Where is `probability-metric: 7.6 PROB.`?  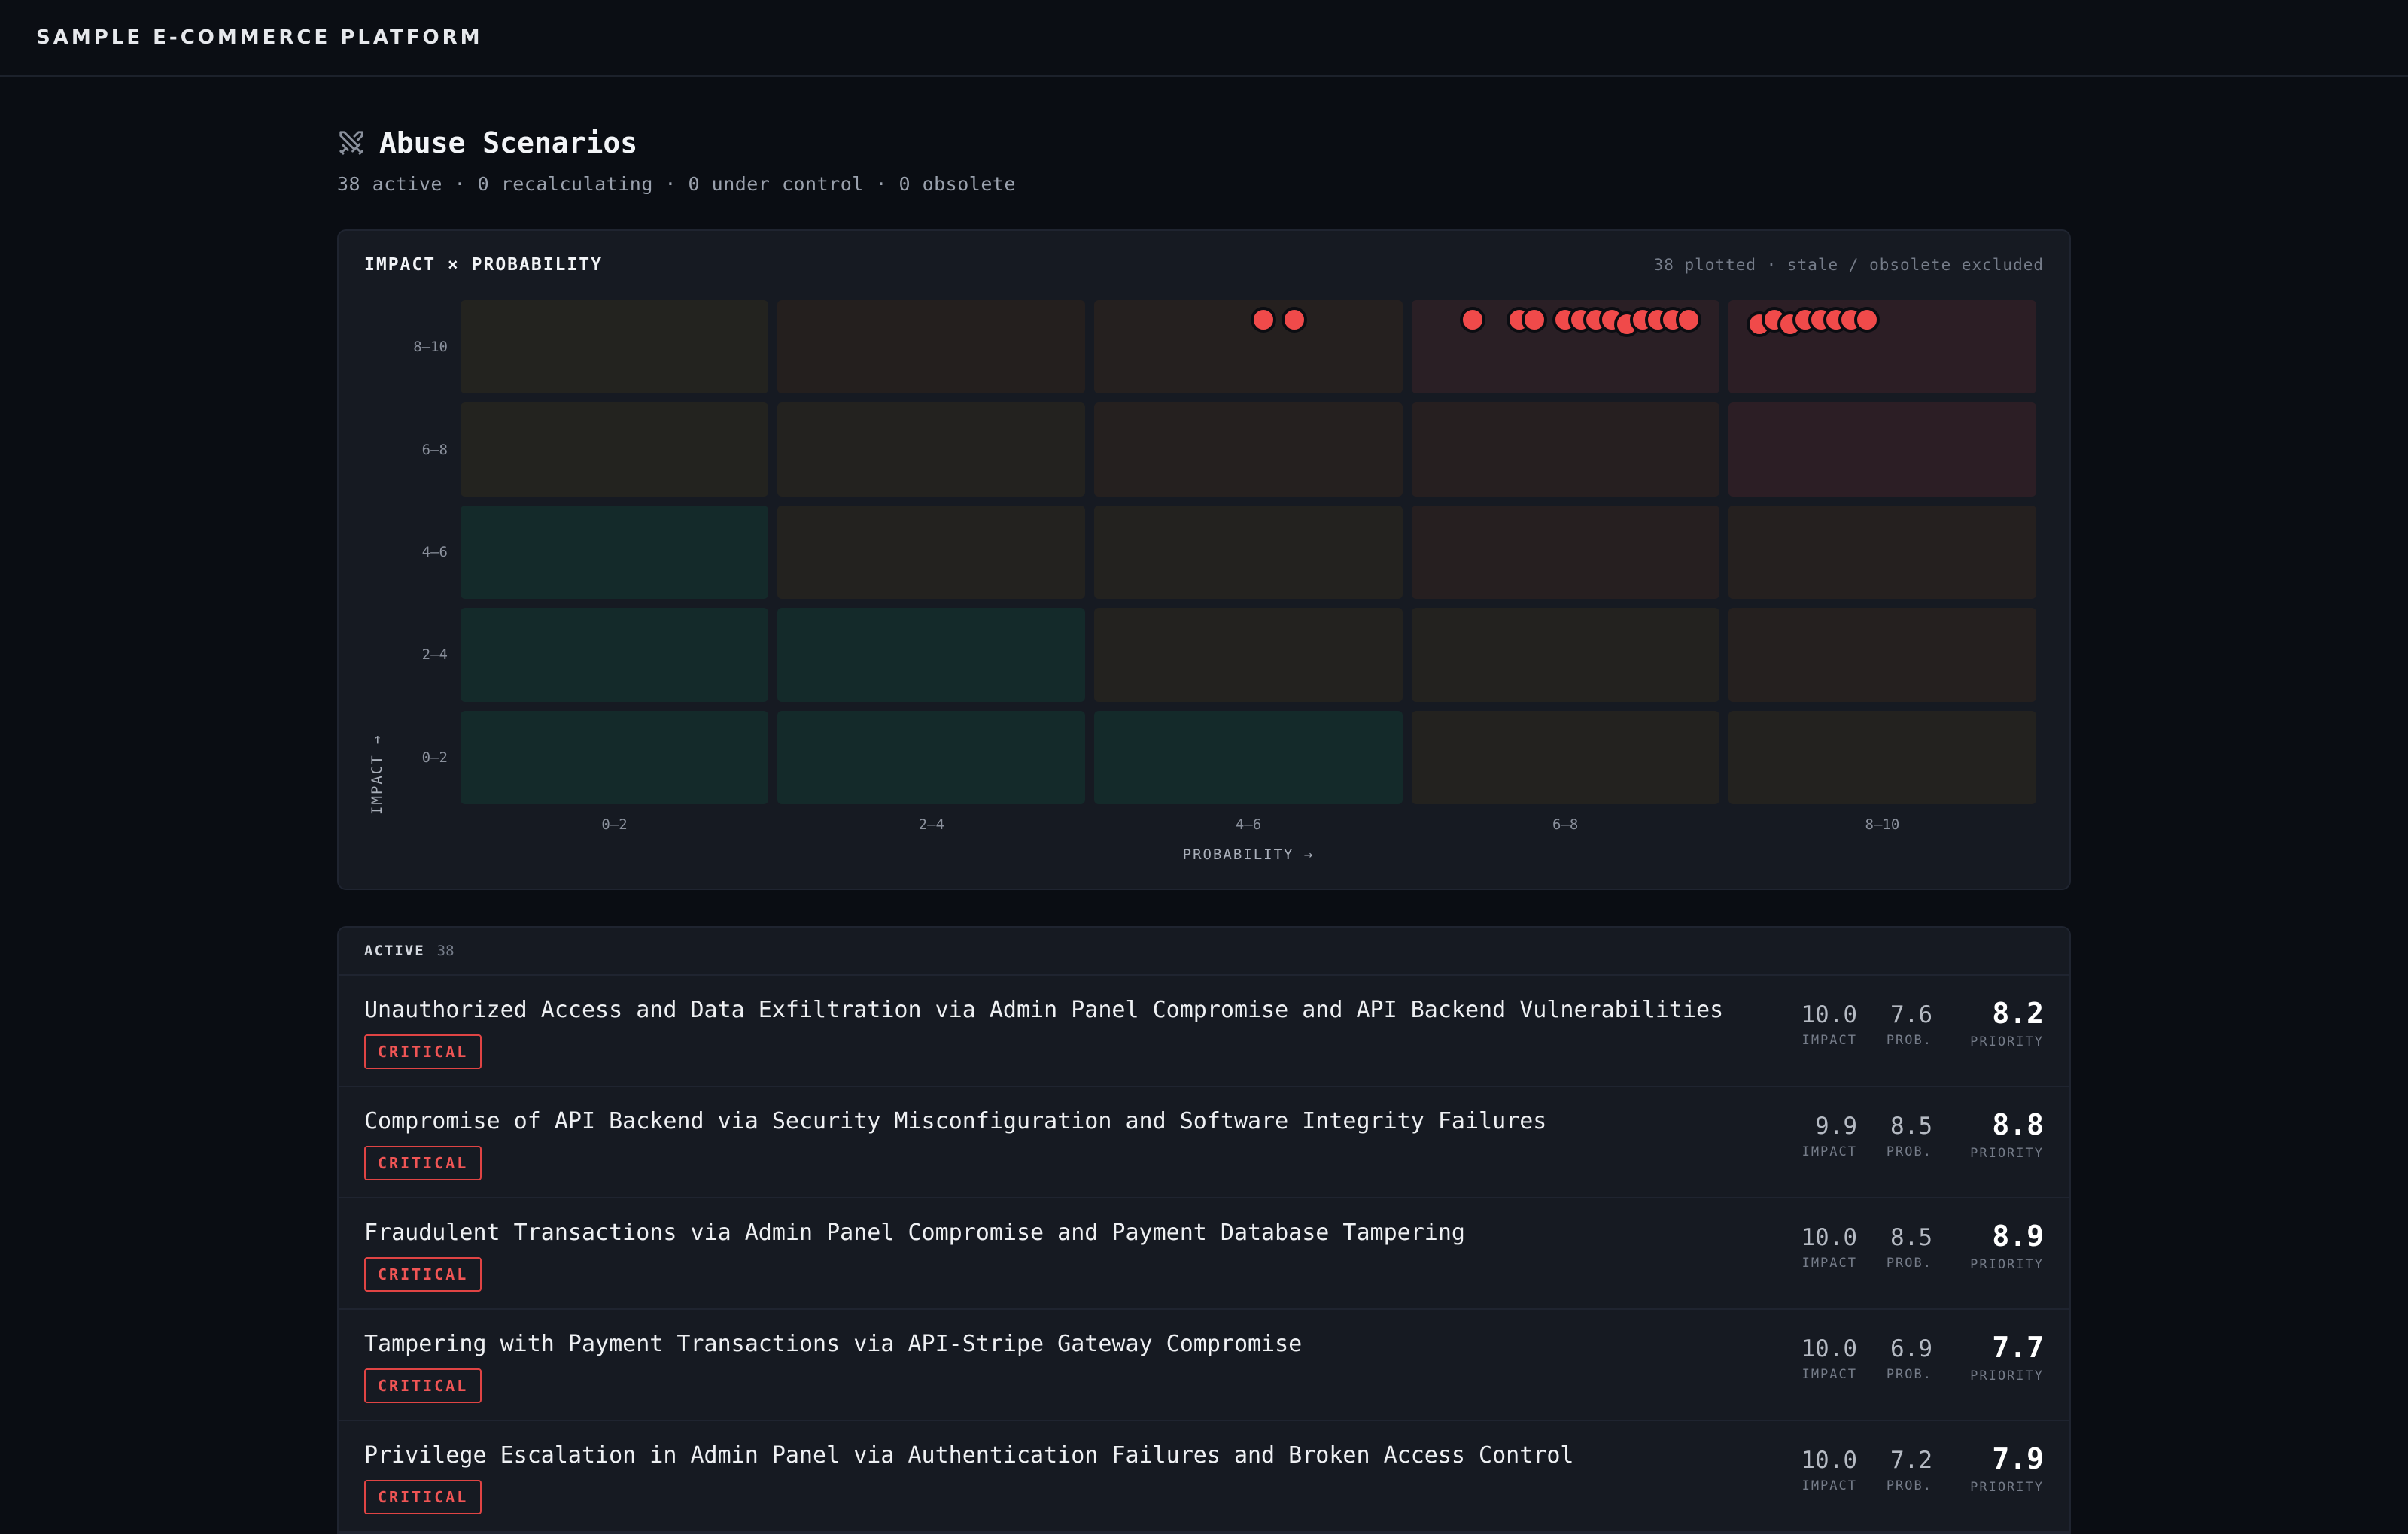 probability-metric: 7.6 PROB. is located at coordinates (1909, 1024).